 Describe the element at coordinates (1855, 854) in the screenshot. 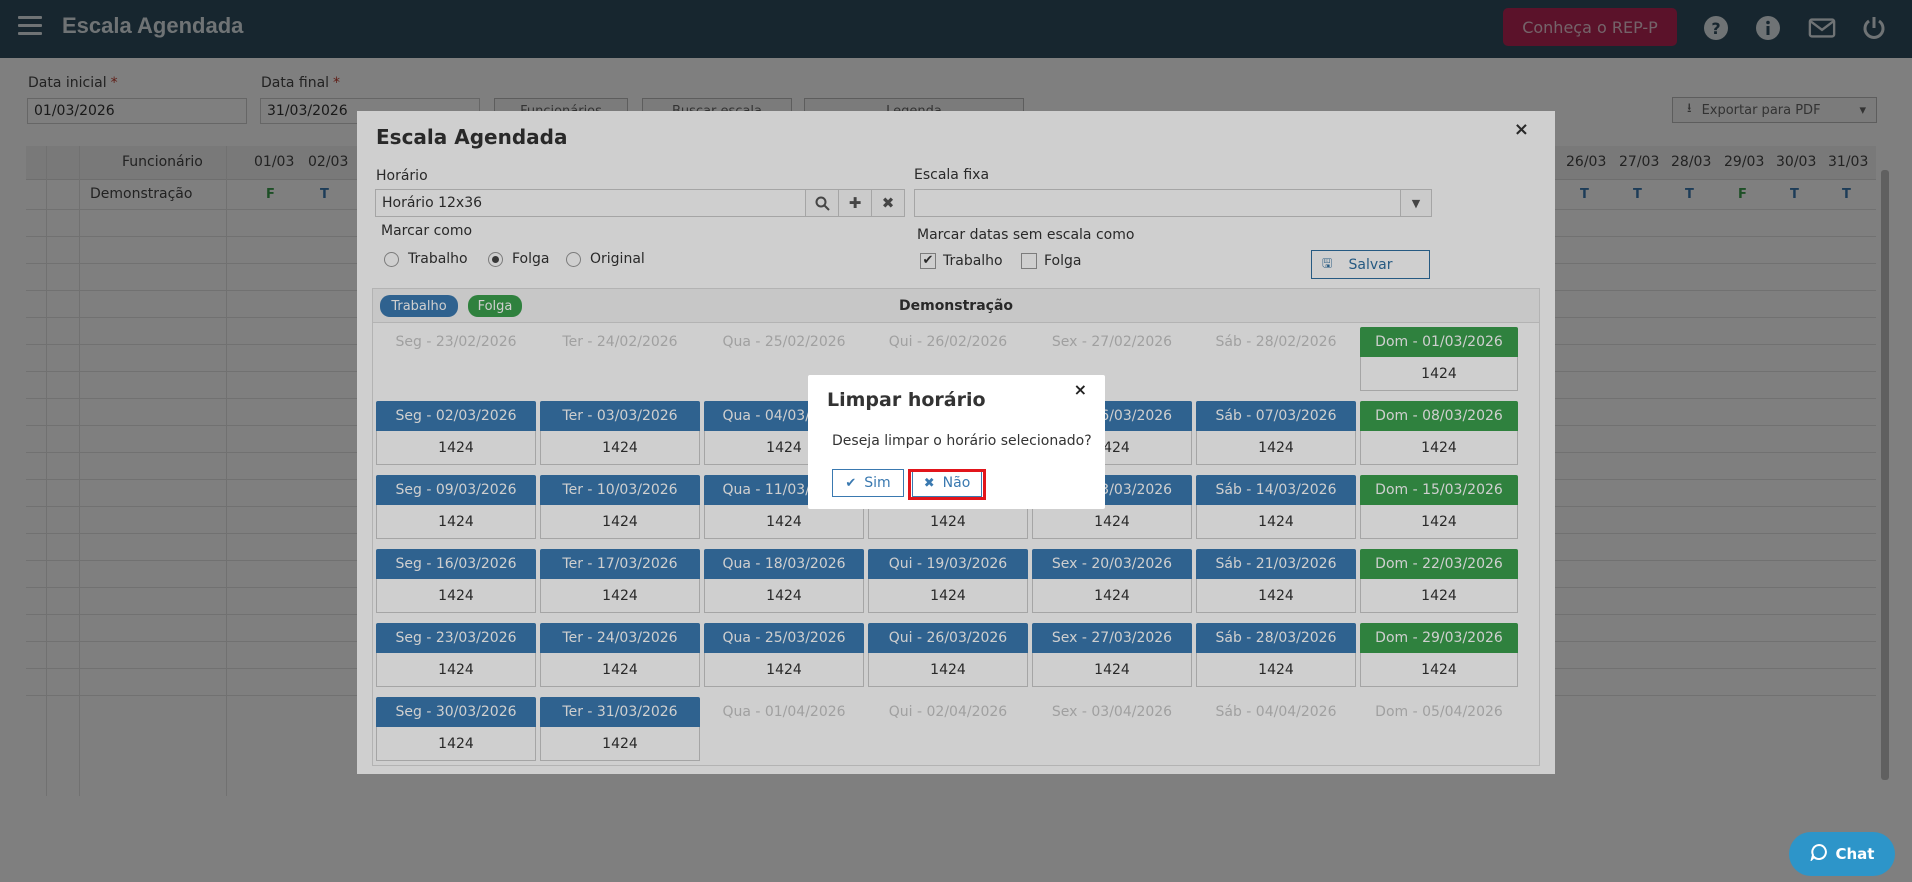

I see `chat-label: Chat` at that location.